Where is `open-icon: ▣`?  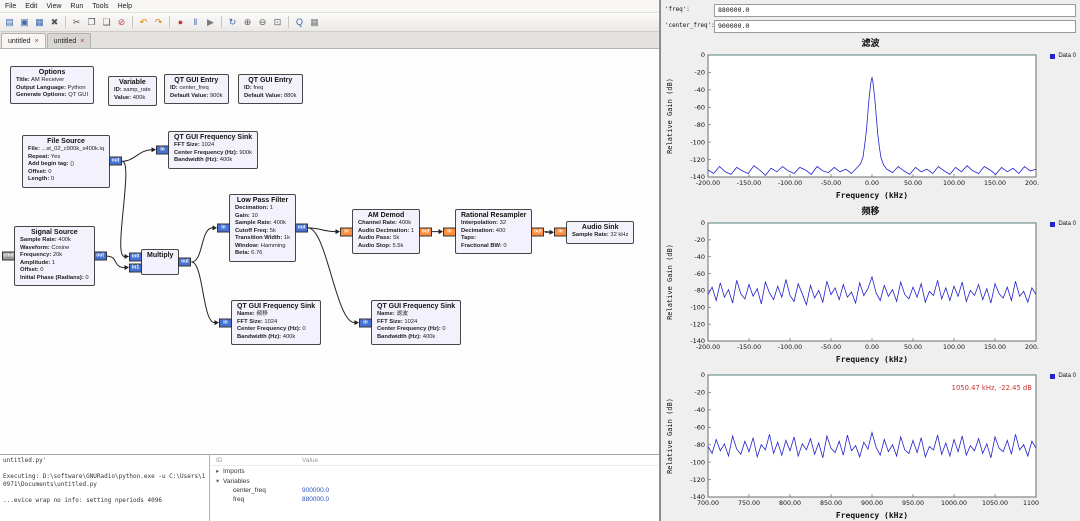 open-icon: ▣ is located at coordinates (24, 22).